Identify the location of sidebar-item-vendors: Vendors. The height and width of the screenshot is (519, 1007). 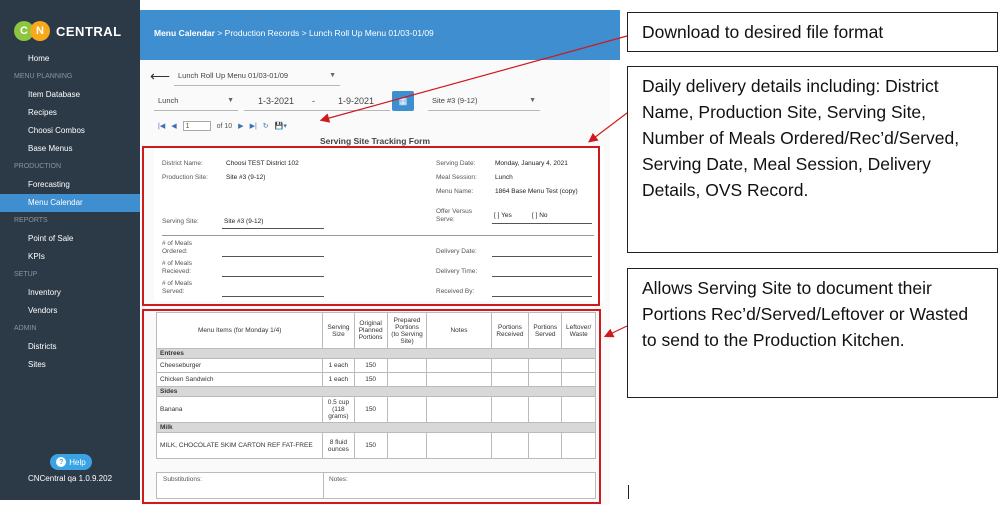
(70, 311).